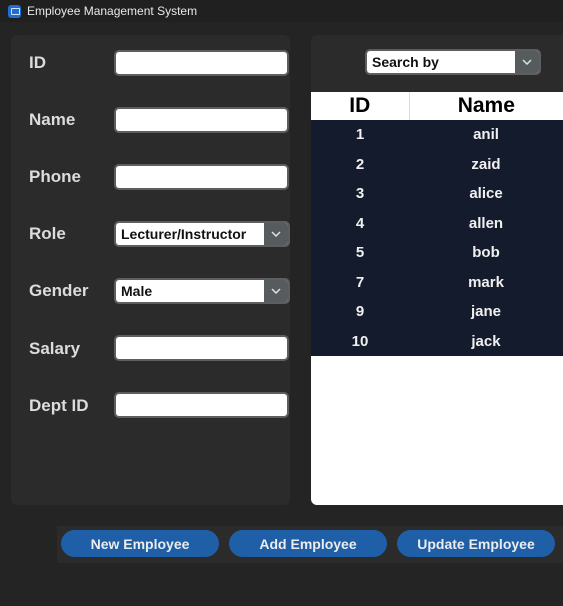 The height and width of the screenshot is (606, 563). I want to click on table-row: 5 bob, so click(437, 253).